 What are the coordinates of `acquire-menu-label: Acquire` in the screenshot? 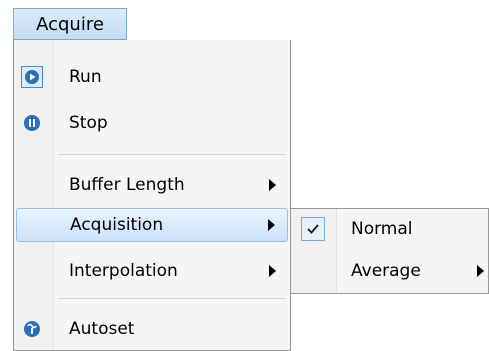 It's located at (70, 24).